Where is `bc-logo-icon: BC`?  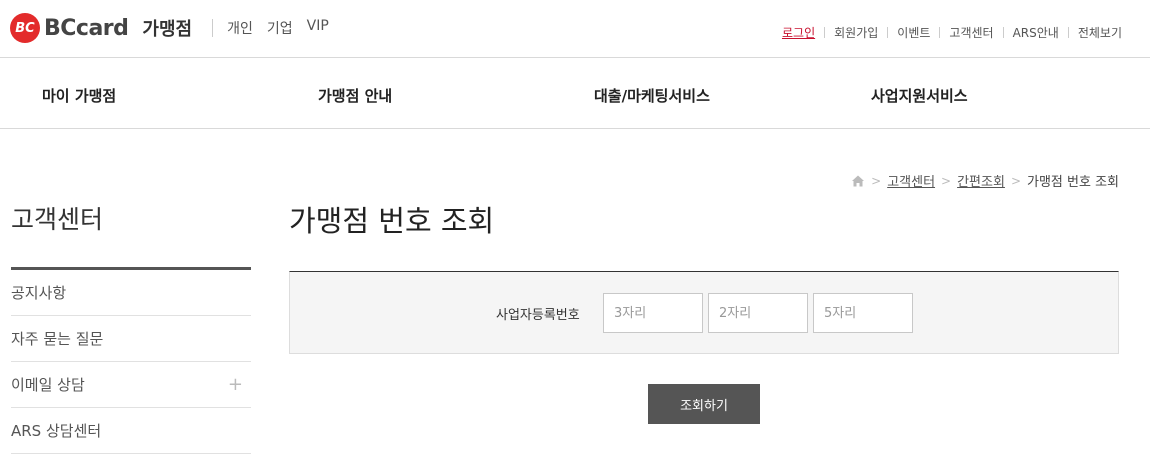 bc-logo-icon: BC is located at coordinates (25, 28).